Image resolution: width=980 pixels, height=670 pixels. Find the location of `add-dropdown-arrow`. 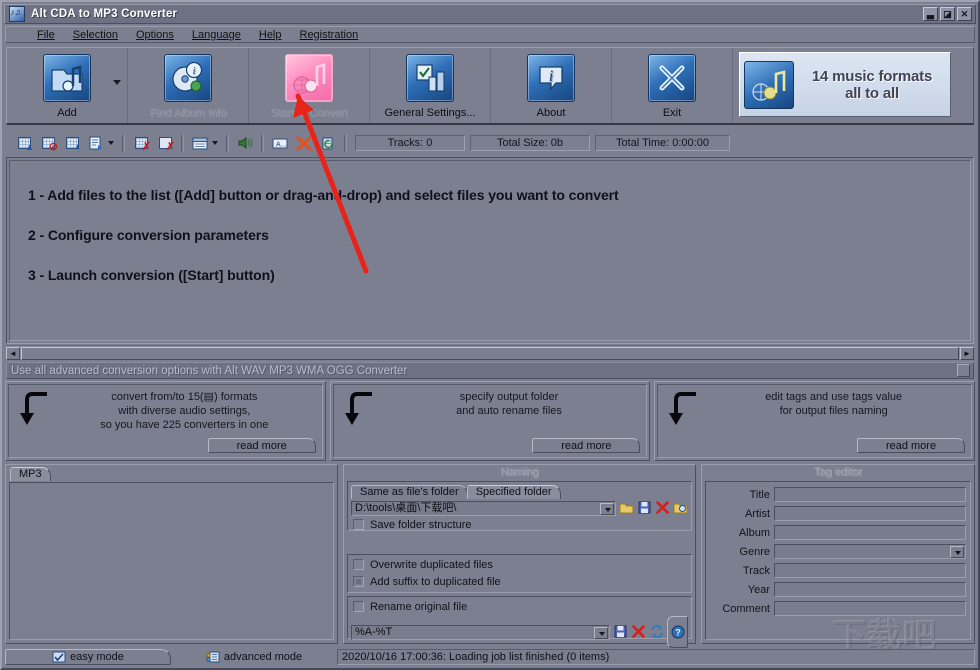

add-dropdown-arrow is located at coordinates (117, 82).